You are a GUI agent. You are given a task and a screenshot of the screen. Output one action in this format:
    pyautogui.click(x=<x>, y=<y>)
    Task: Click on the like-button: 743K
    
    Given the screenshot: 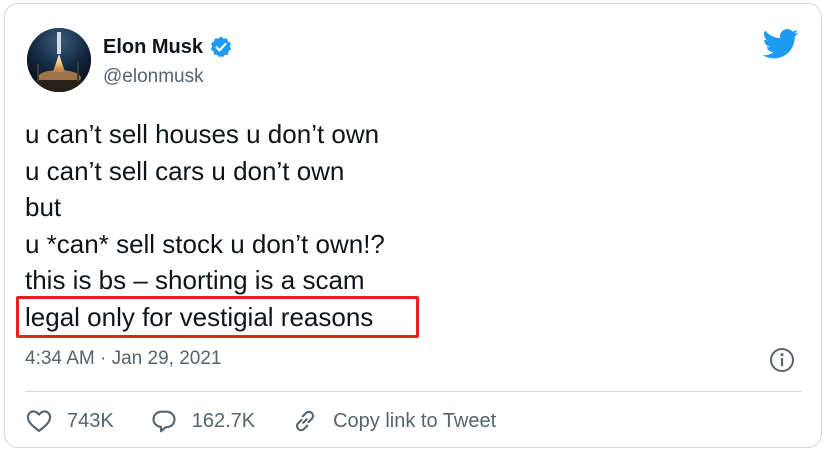 What is the action you would take?
    pyautogui.click(x=69, y=421)
    